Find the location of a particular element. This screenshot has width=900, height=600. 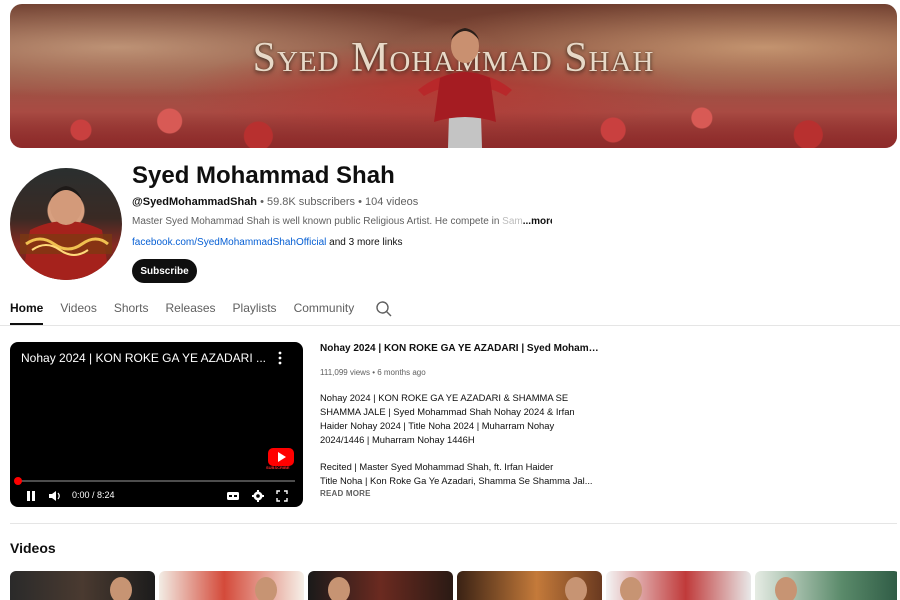

videos-shelf is located at coordinates (453, 585).